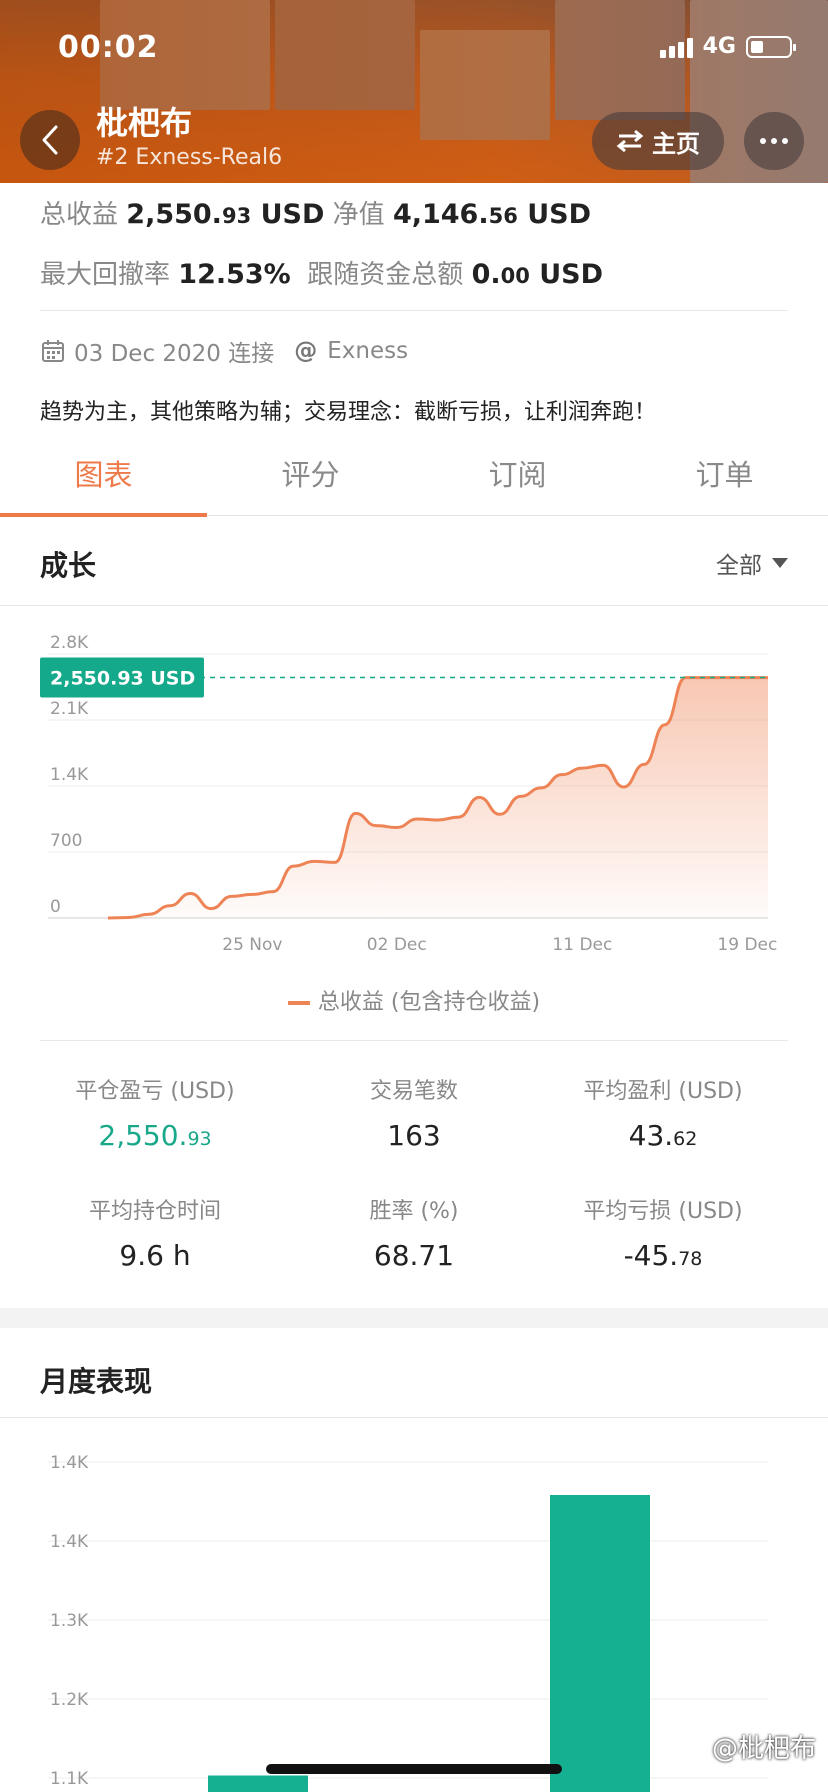 Image resolution: width=828 pixels, height=1792 pixels. I want to click on stat-win-rate: 胜率 (%) 68.71, so click(414, 1232).